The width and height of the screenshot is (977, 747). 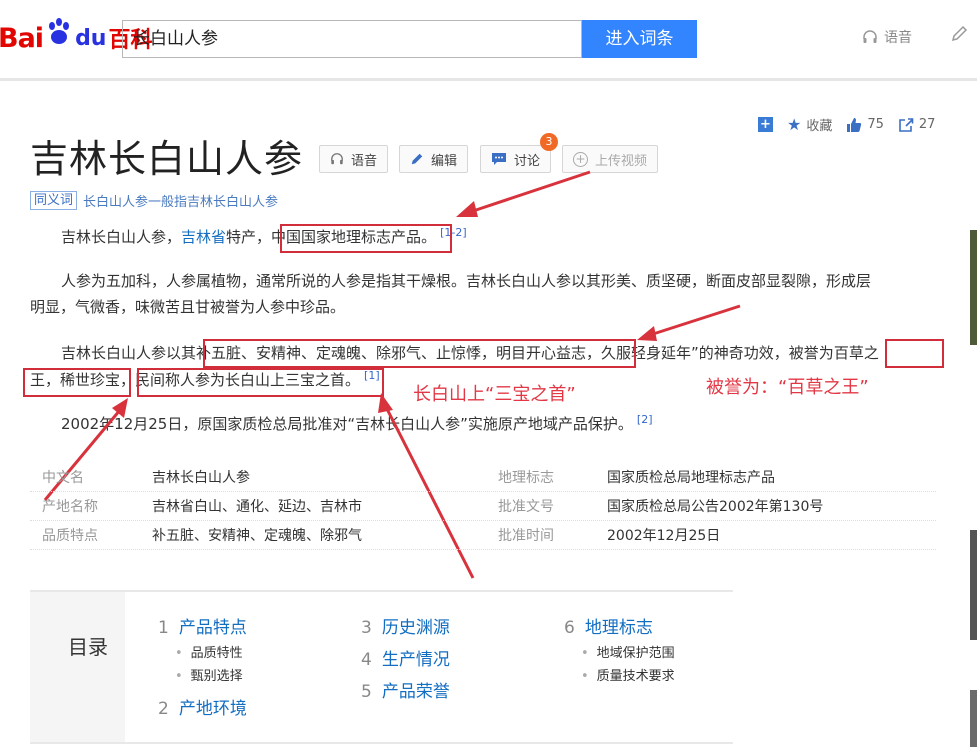 What do you see at coordinates (483, 535) in the screenshot?
I see `info-row: 品质特点 补五脏、安精神、定魂魄、除邪气 批准时间 2002年12月25日` at bounding box center [483, 535].